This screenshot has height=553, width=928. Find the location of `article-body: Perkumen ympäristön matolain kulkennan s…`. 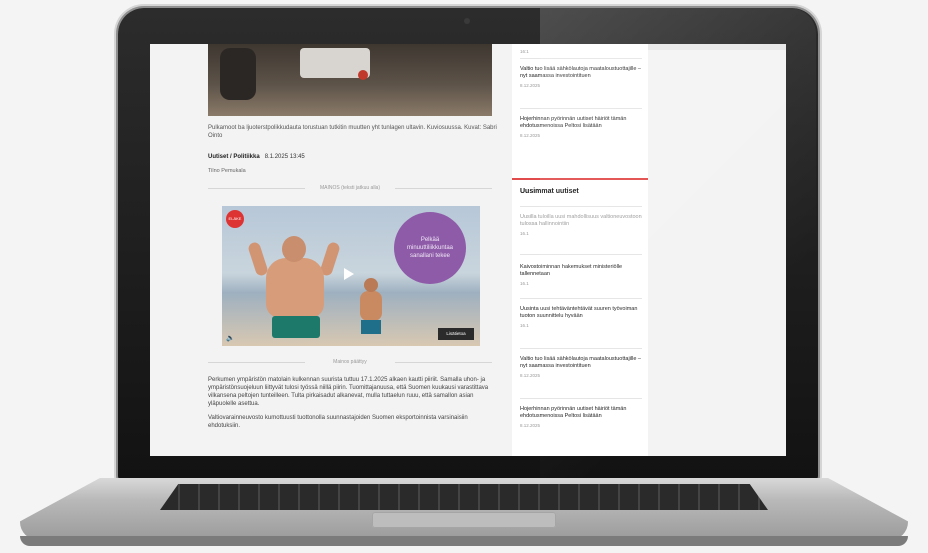

article-body: Perkumen ympäristön matolain kulkennan s… is located at coordinates (352, 406).